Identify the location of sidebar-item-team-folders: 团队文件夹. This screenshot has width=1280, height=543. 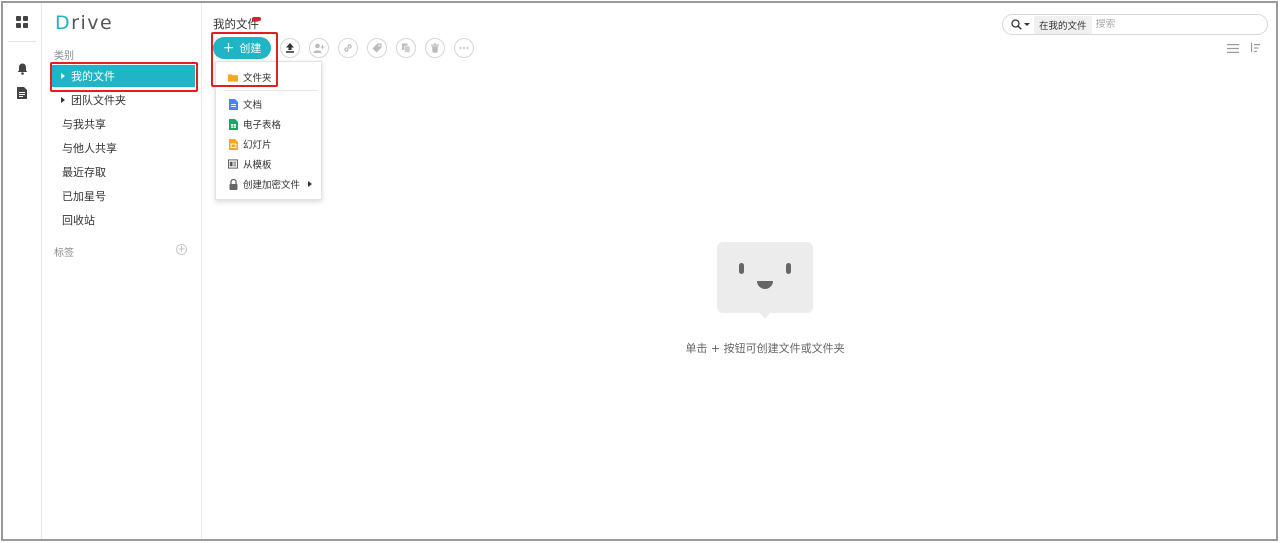
(123, 100).